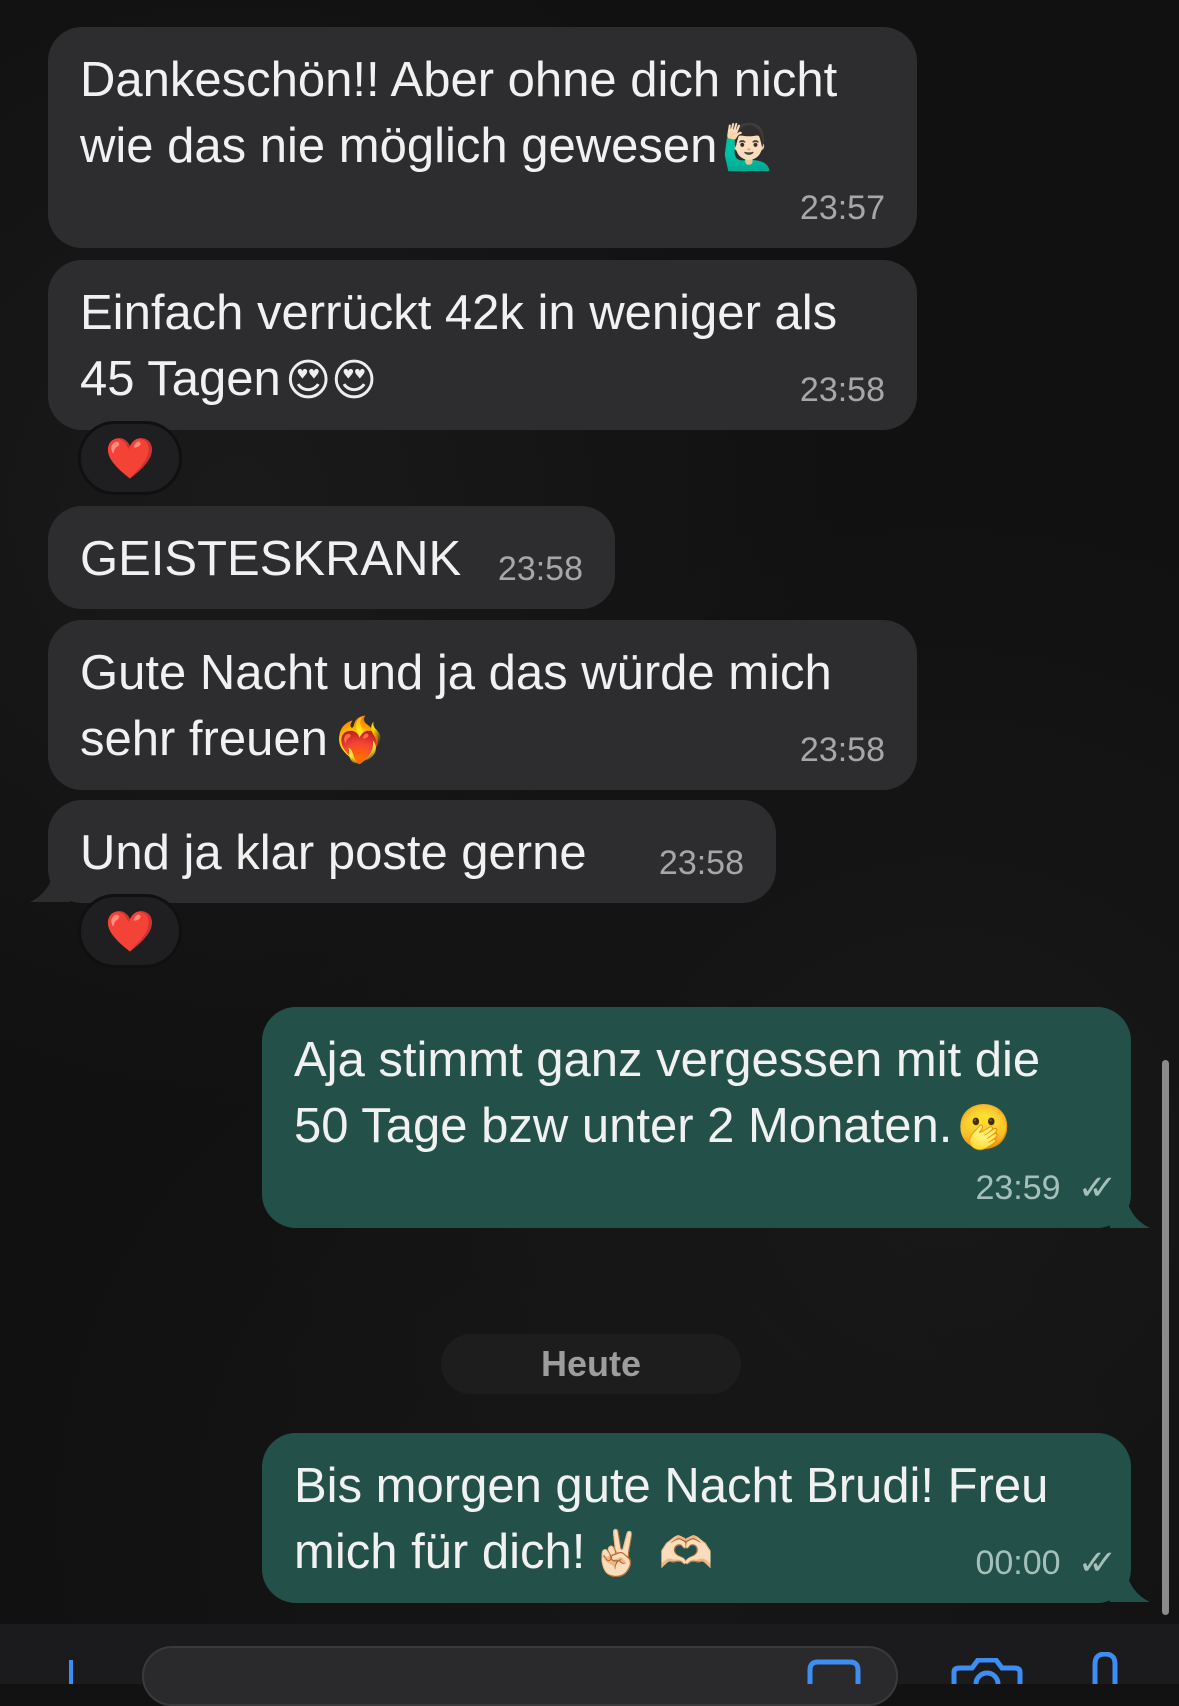  Describe the element at coordinates (591, 1364) in the screenshot. I see `date-separator: Heute` at that location.